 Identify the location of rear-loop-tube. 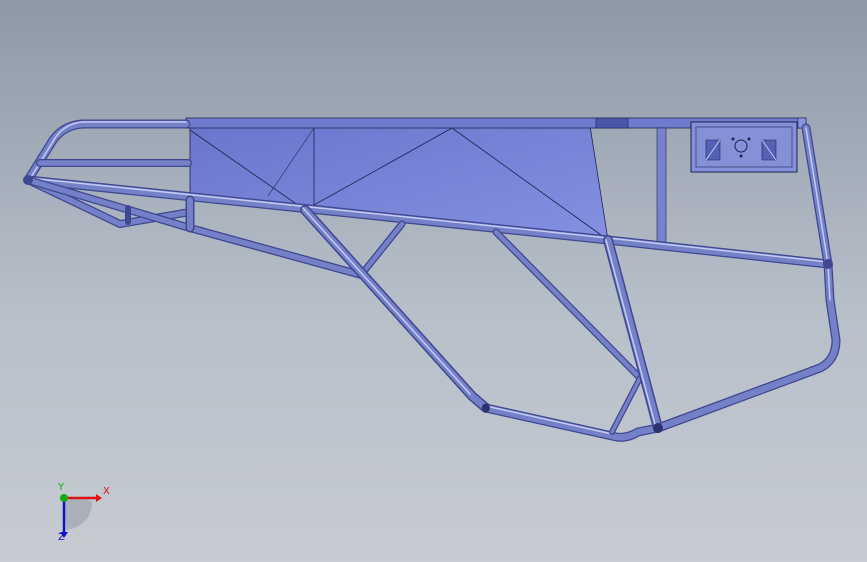
(747, 278).